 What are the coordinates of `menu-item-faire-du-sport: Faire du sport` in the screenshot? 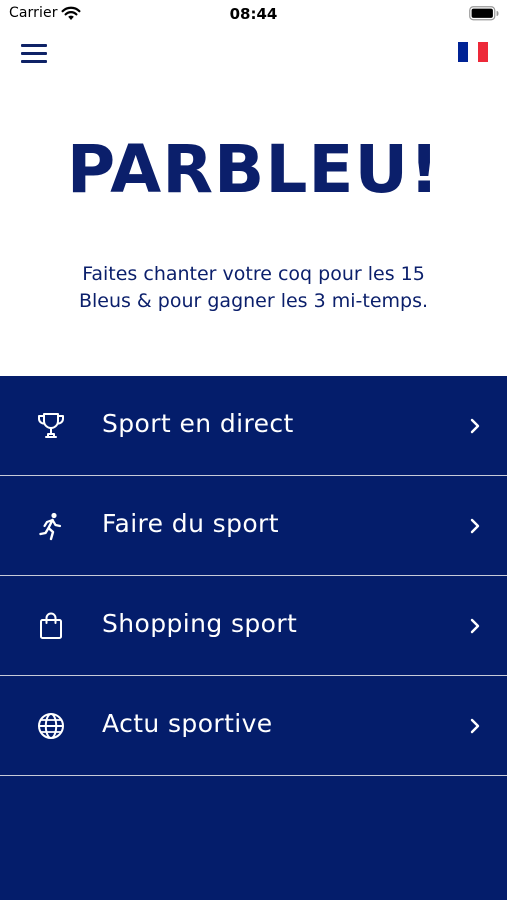 It's located at (253, 526).